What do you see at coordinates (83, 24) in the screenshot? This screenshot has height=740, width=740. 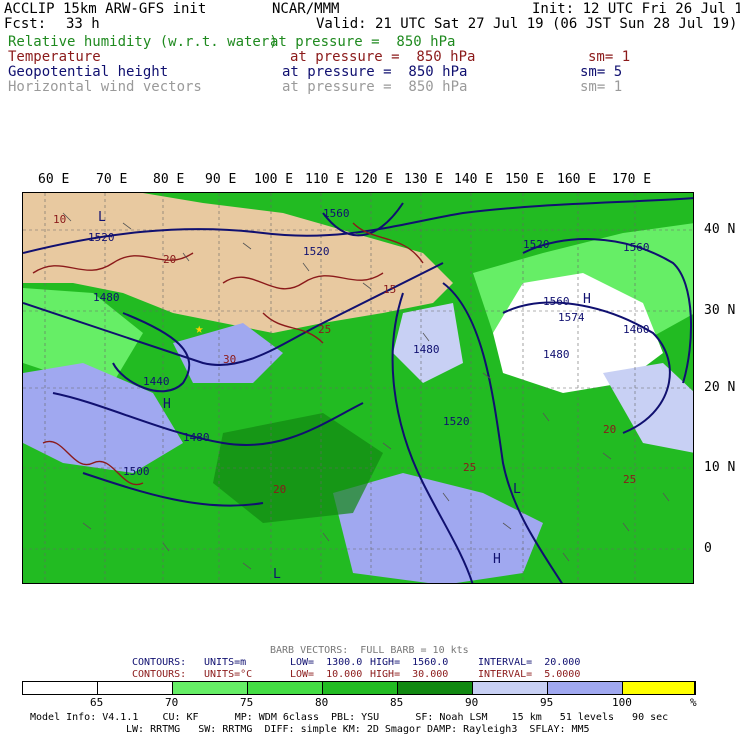 I see `fcst-value: 33 h` at bounding box center [83, 24].